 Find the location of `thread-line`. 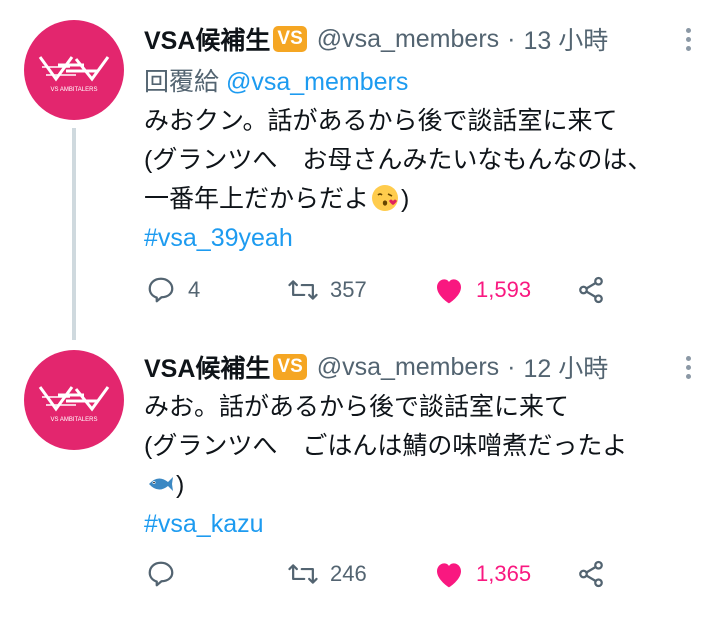

thread-line is located at coordinates (74, 234).